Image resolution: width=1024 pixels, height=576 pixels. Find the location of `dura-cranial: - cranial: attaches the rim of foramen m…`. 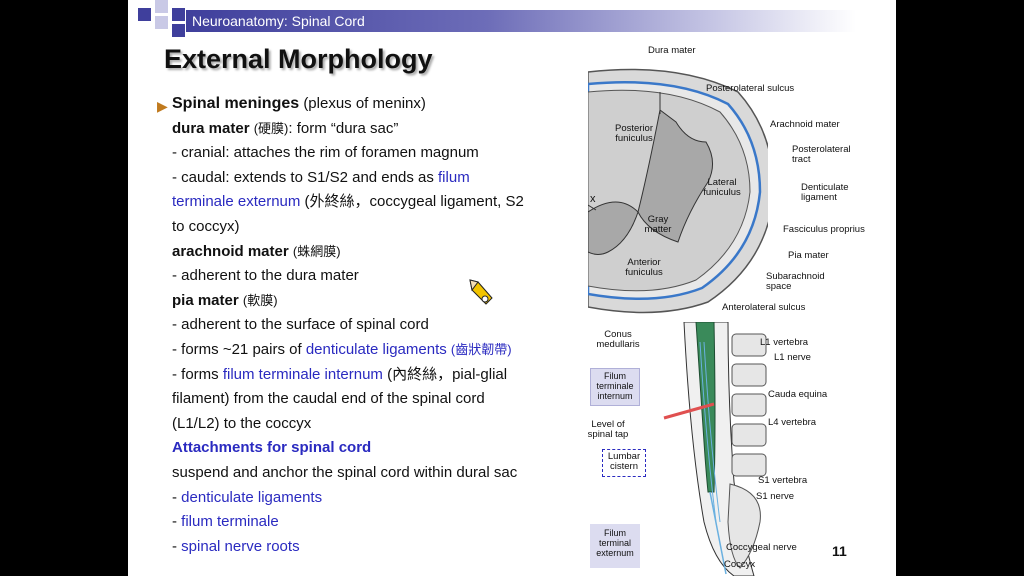

dura-cranial: - cranial: attaches the rim of foramen m… is located at coordinates (325, 153).